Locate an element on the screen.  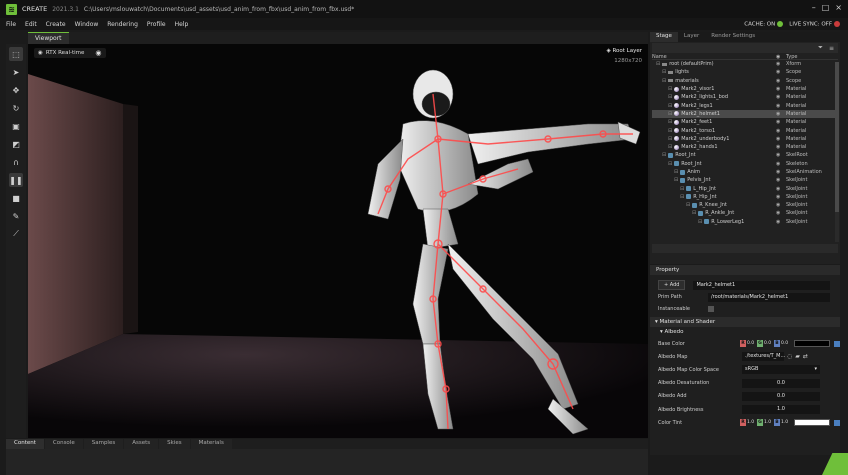
tab-materials: Materials is located at coordinates (211, 444).